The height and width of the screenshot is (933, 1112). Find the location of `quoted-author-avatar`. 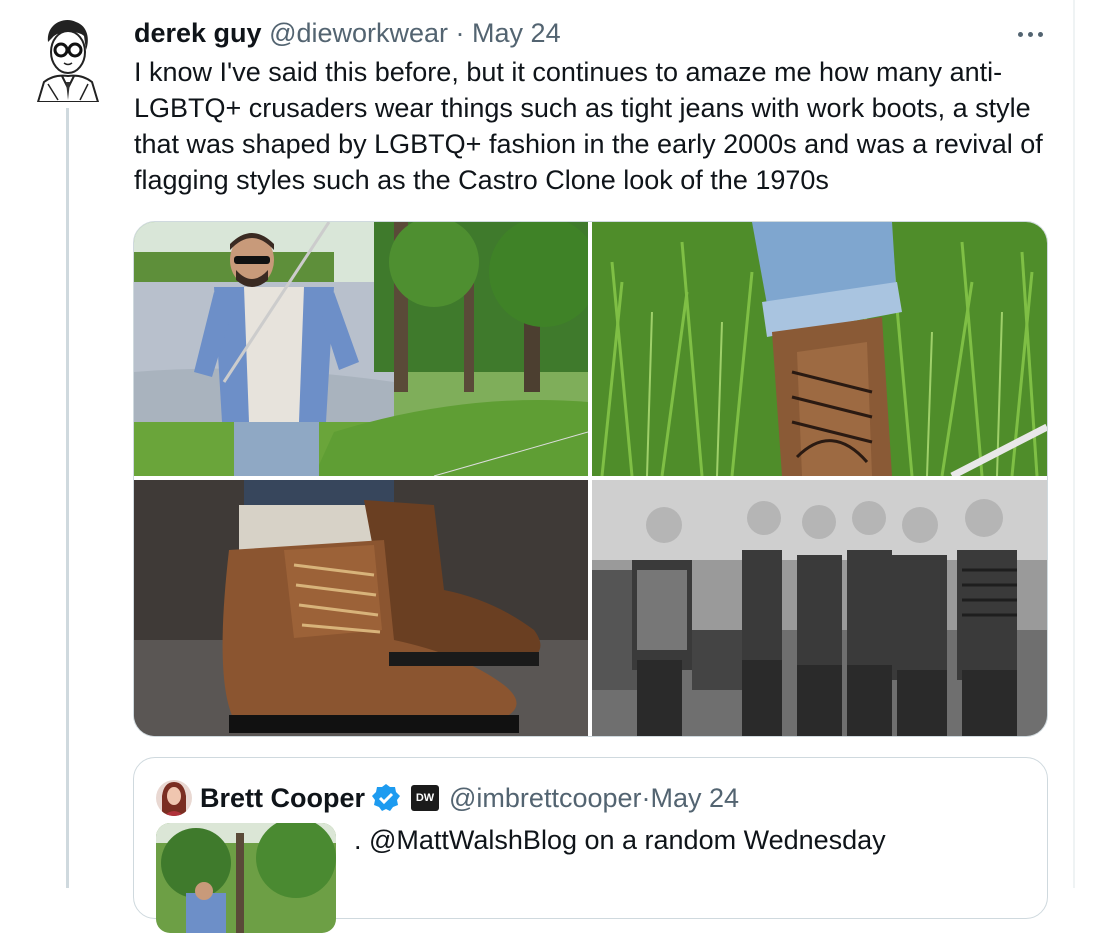

quoted-author-avatar is located at coordinates (174, 798).